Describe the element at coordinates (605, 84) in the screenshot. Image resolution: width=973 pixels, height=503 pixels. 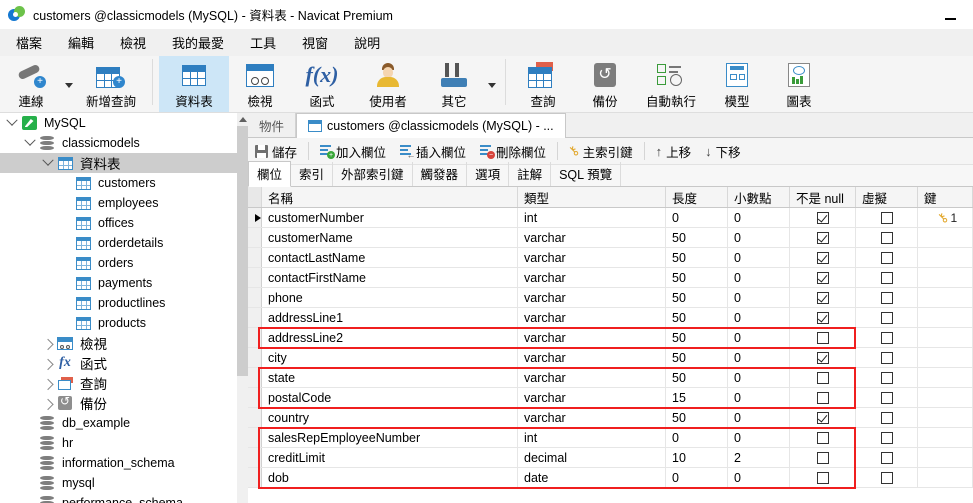
I see `ribbon-button-backup: ↺ 備份` at that location.